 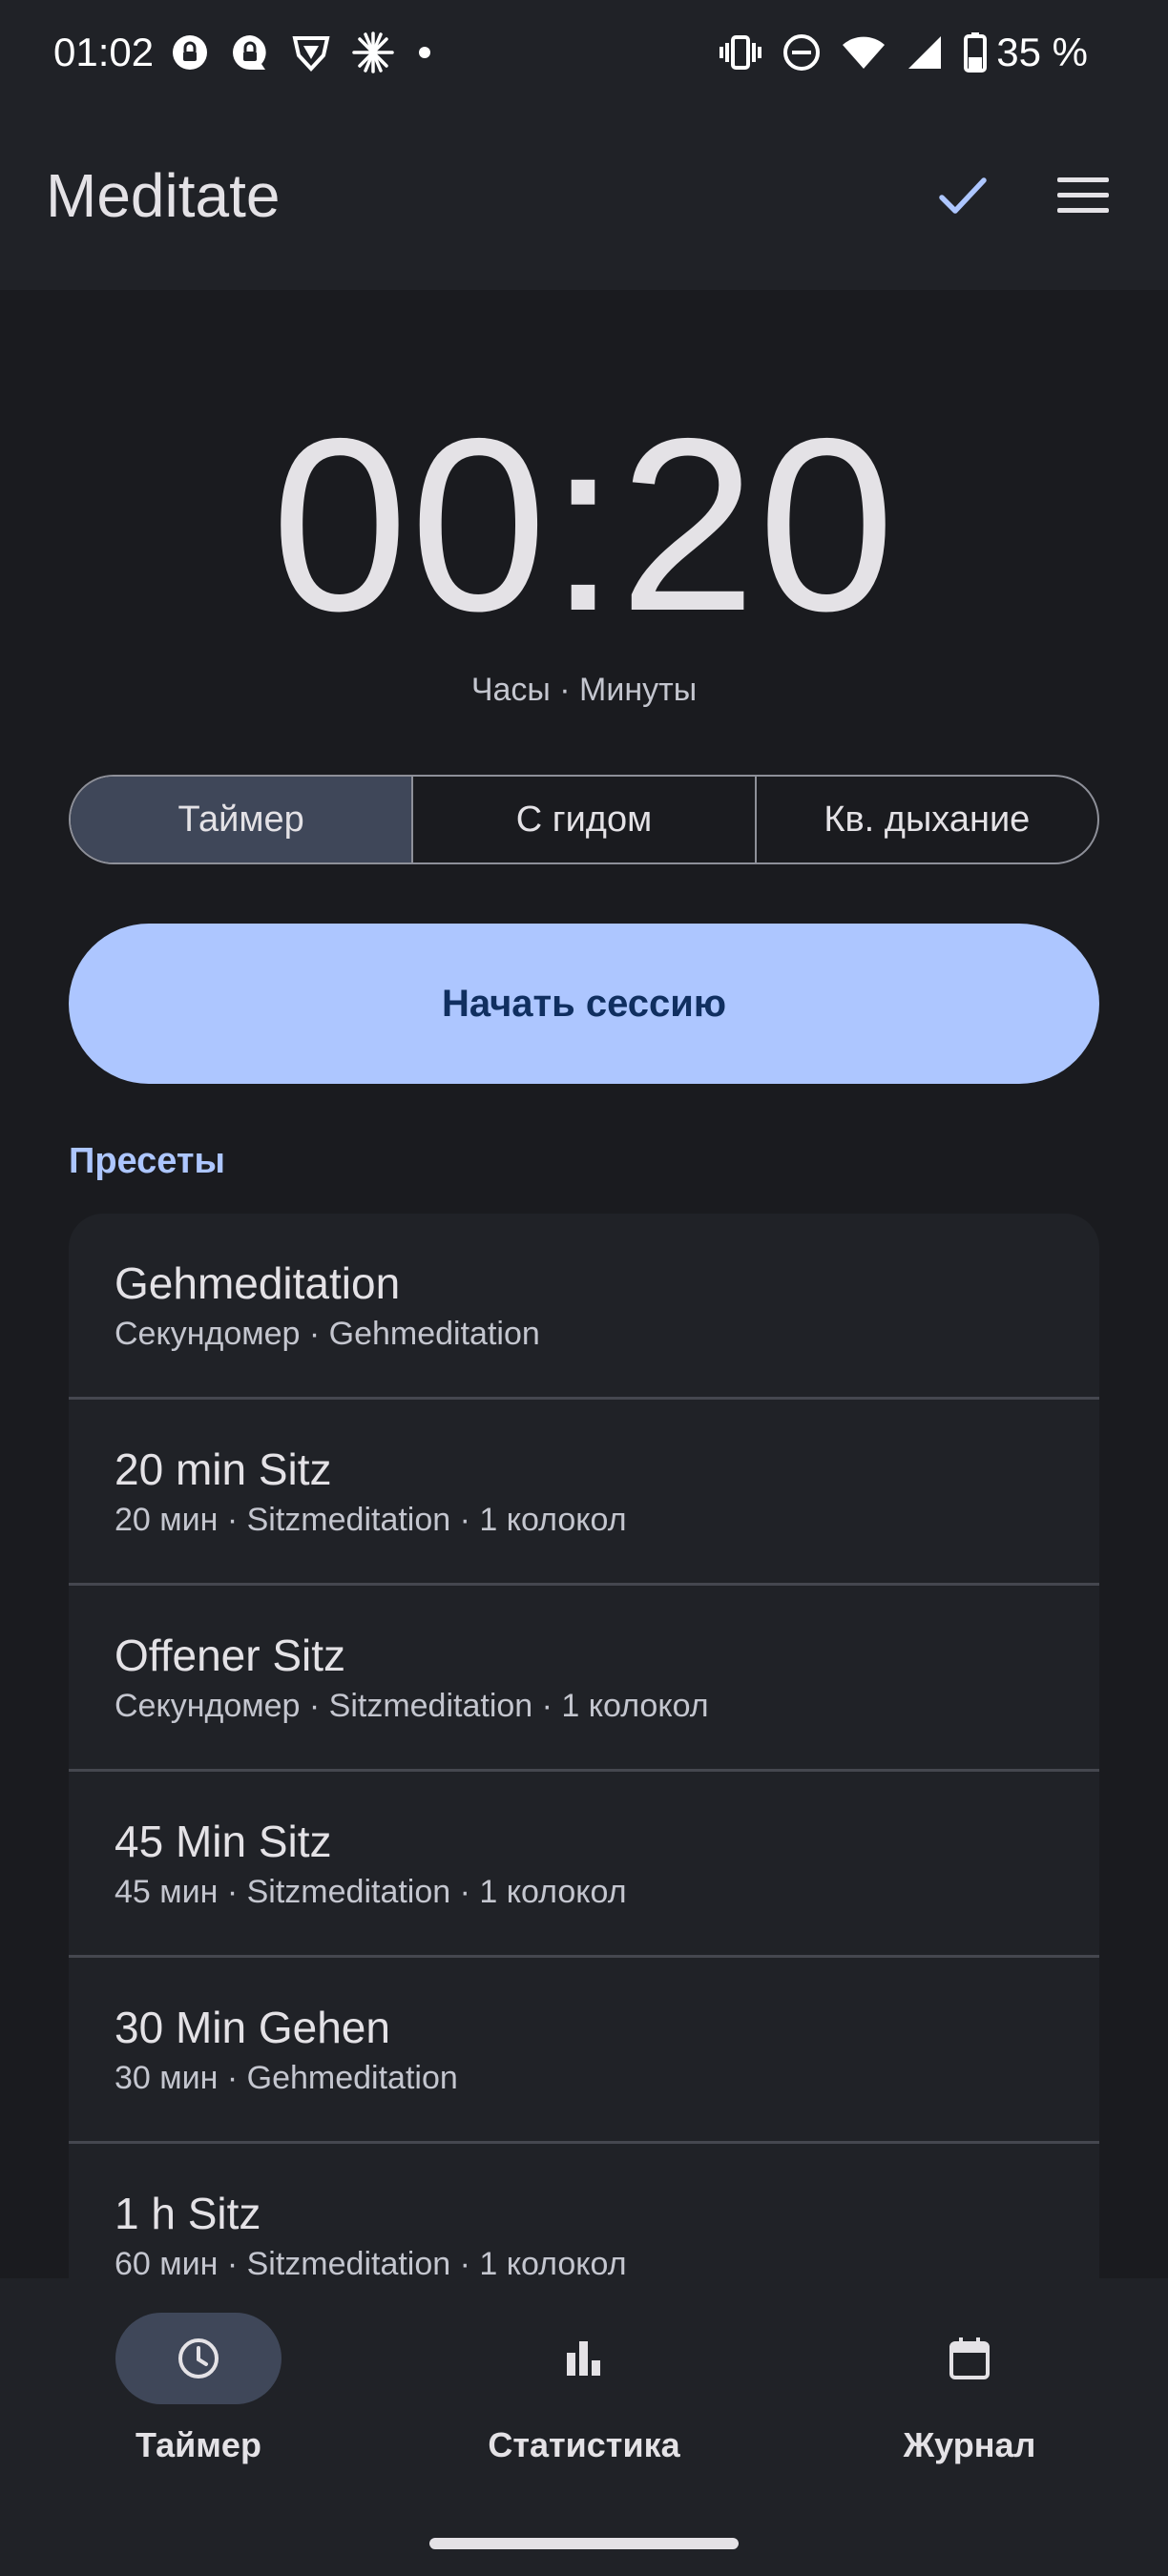 What do you see at coordinates (741, 52) in the screenshot?
I see `vibrate-icon` at bounding box center [741, 52].